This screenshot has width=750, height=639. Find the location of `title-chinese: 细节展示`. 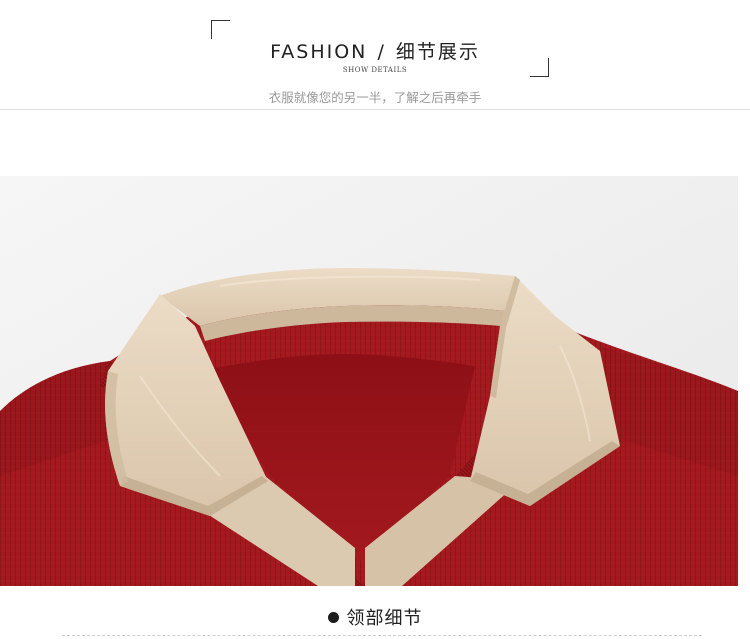

title-chinese: 细节展示 is located at coordinates (437, 52).